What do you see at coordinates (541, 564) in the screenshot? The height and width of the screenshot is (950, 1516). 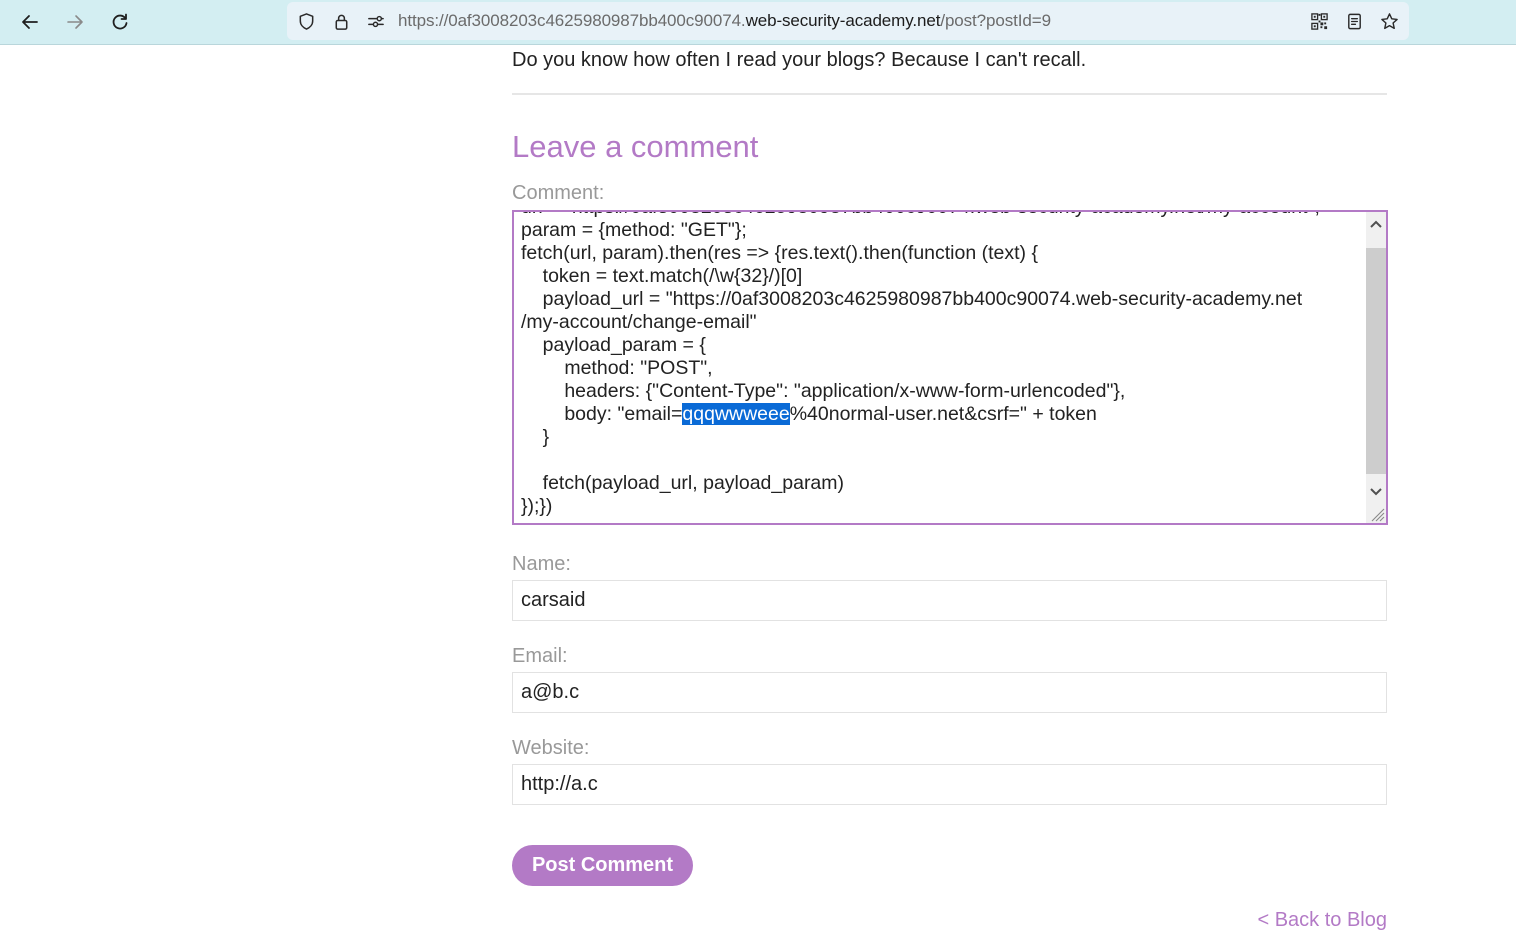 I see `name-label: Name:` at bounding box center [541, 564].